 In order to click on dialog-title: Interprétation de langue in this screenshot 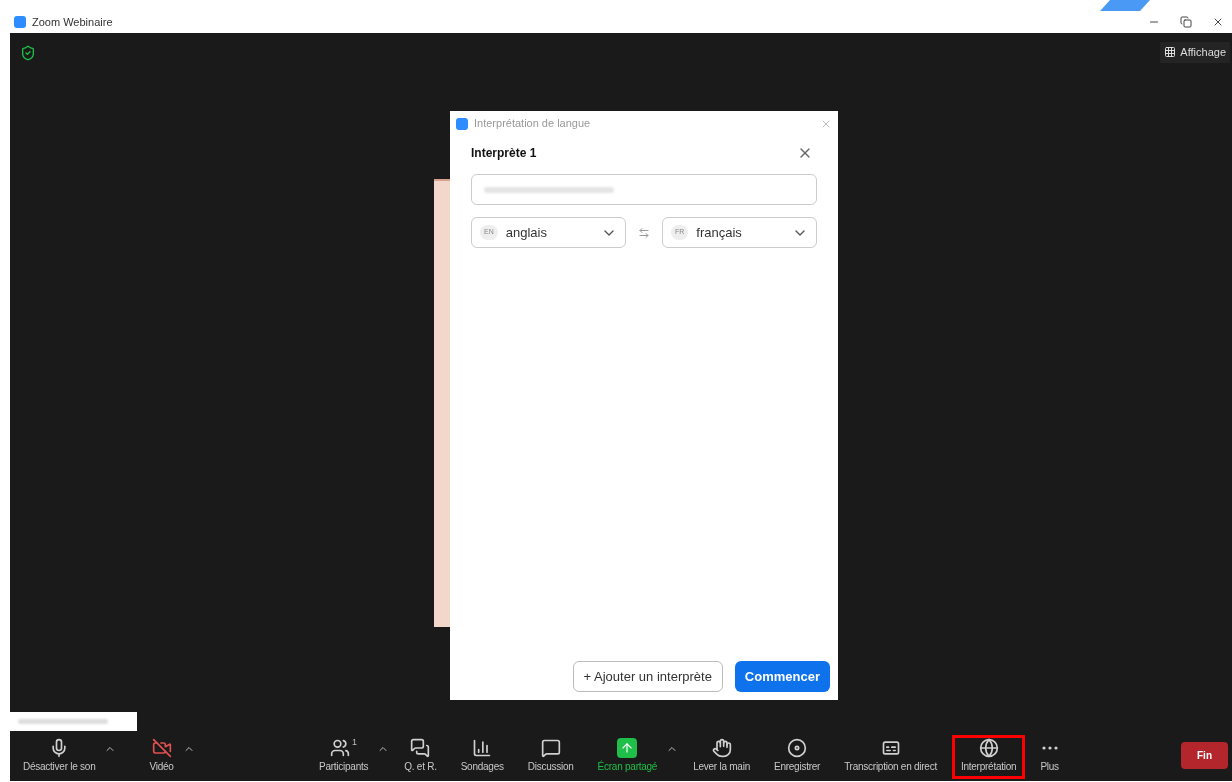, I will do `click(532, 124)`.